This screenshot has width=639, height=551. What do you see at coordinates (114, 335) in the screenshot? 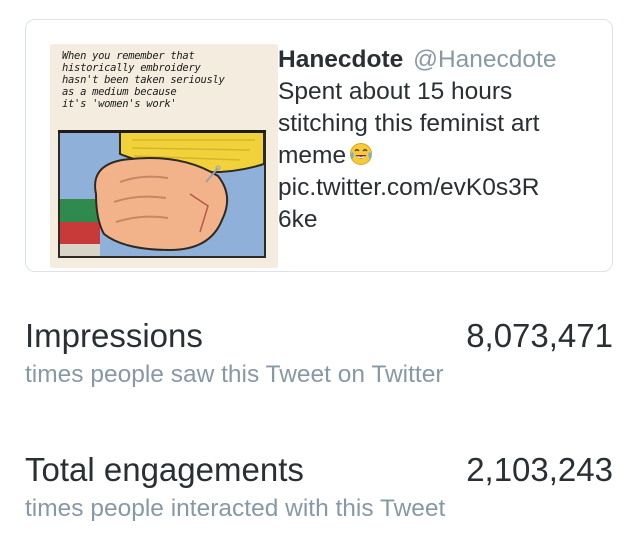
I see `metric-label: Impressions` at bounding box center [114, 335].